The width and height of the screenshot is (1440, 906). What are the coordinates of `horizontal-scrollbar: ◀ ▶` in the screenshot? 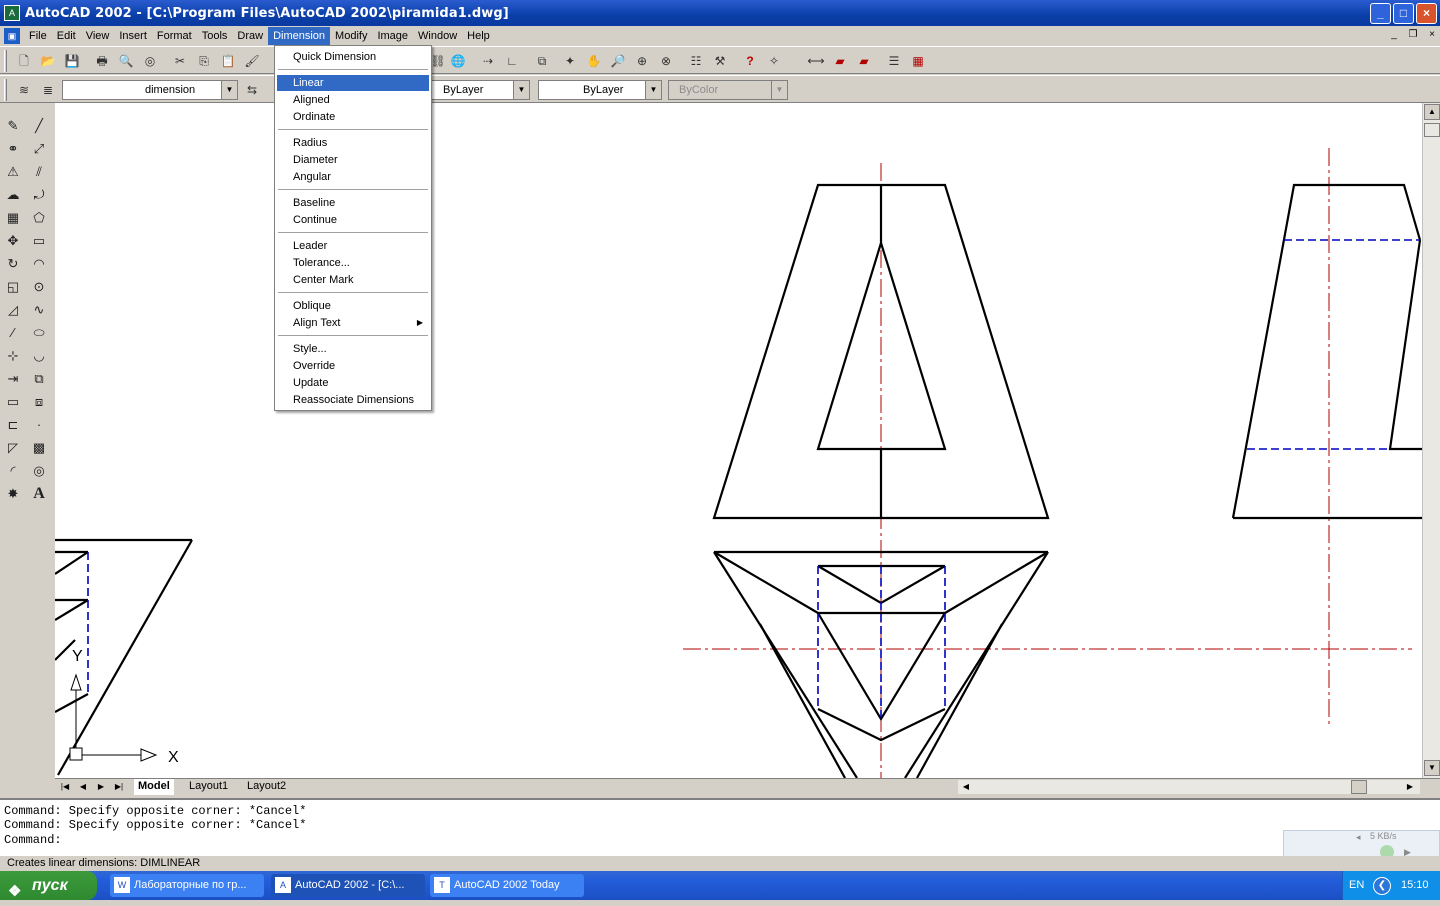 It's located at (1189, 787).